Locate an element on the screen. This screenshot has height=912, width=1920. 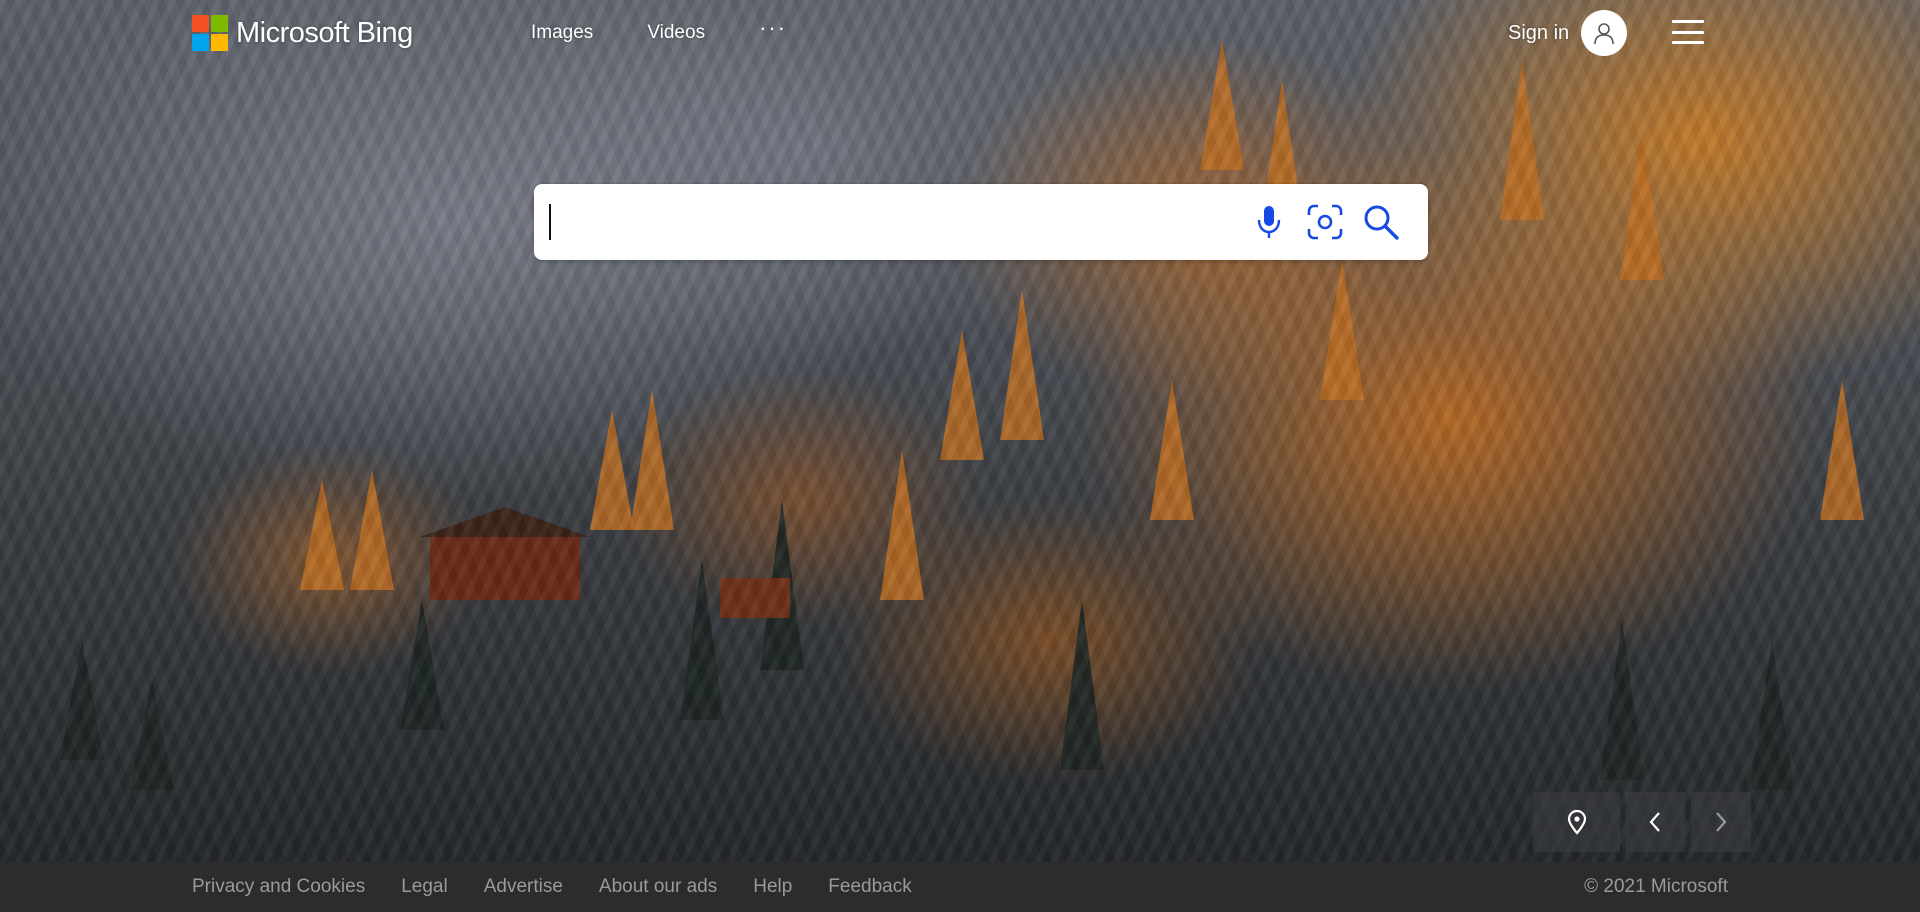
copyright-text: © 2021 Microsoft is located at coordinates (1656, 886).